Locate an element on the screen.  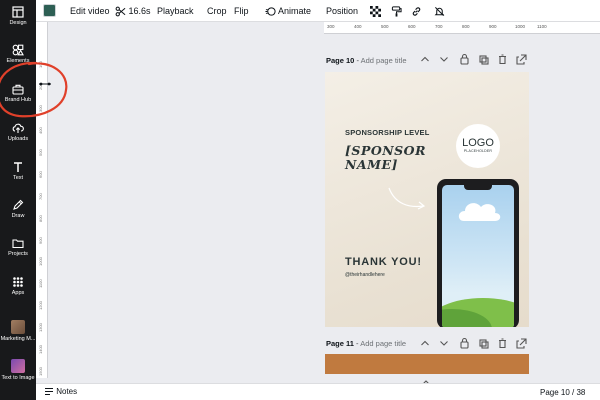
logo-subtext: PLACEHOLDER is located at coordinates (478, 151).